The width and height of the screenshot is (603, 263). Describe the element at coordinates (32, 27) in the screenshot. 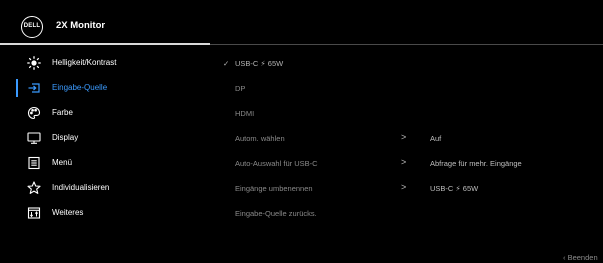

I see `dell-logo: DELL` at that location.